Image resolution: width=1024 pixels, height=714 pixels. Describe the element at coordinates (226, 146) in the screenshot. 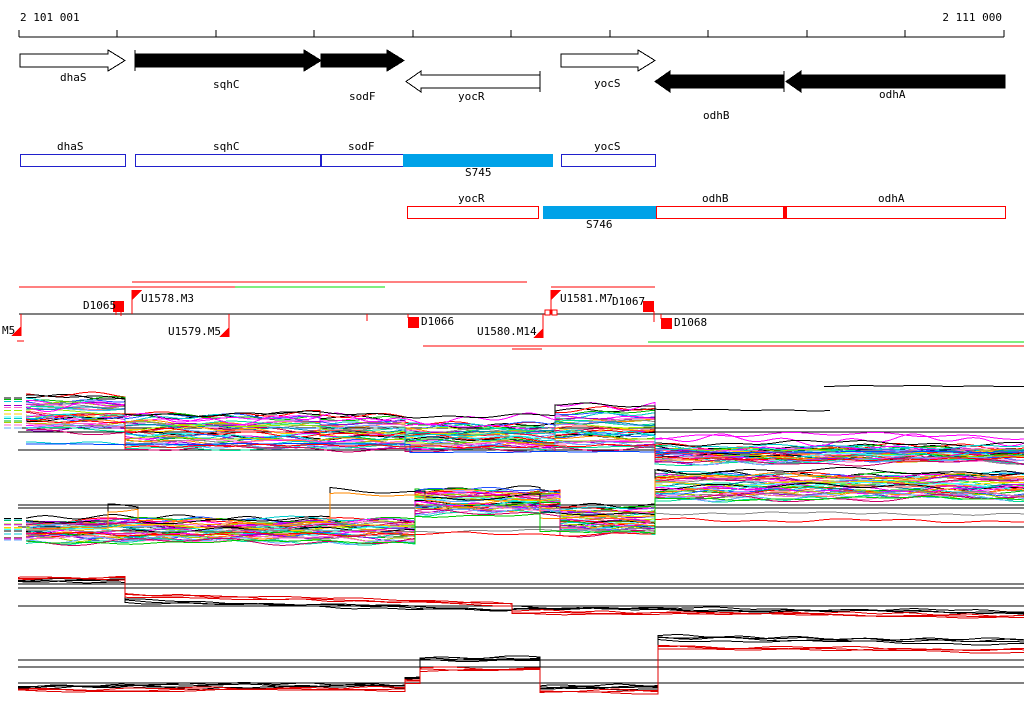

I see `unit-label-sqhC-sodF: sqhC` at that location.